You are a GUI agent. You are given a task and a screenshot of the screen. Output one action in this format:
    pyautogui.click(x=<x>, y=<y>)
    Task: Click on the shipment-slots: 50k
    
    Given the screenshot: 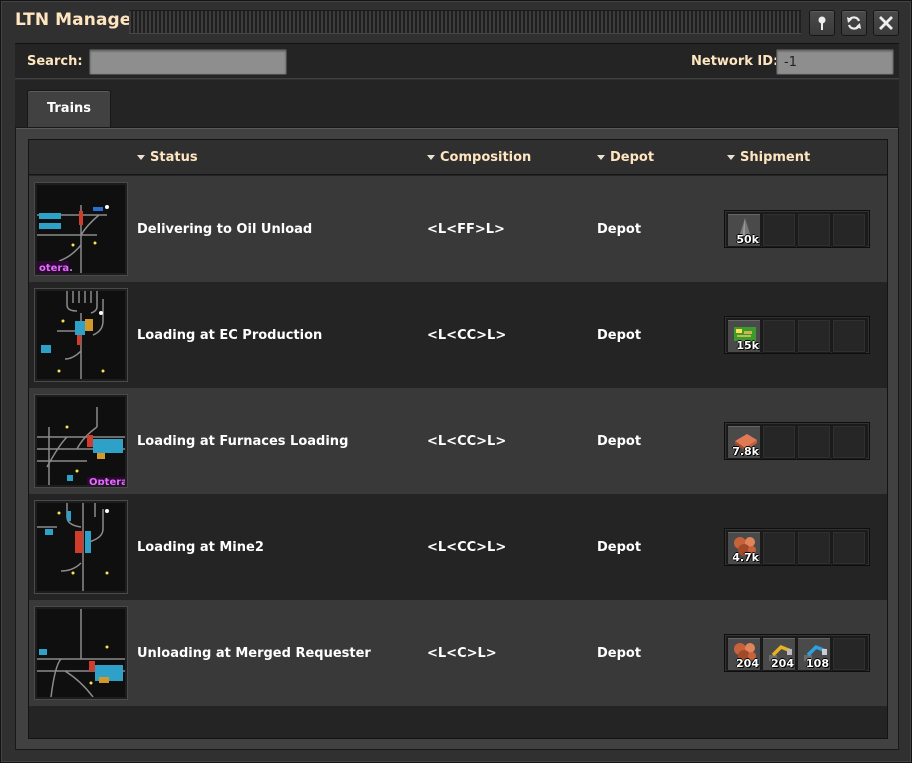 What is the action you would take?
    pyautogui.click(x=797, y=229)
    